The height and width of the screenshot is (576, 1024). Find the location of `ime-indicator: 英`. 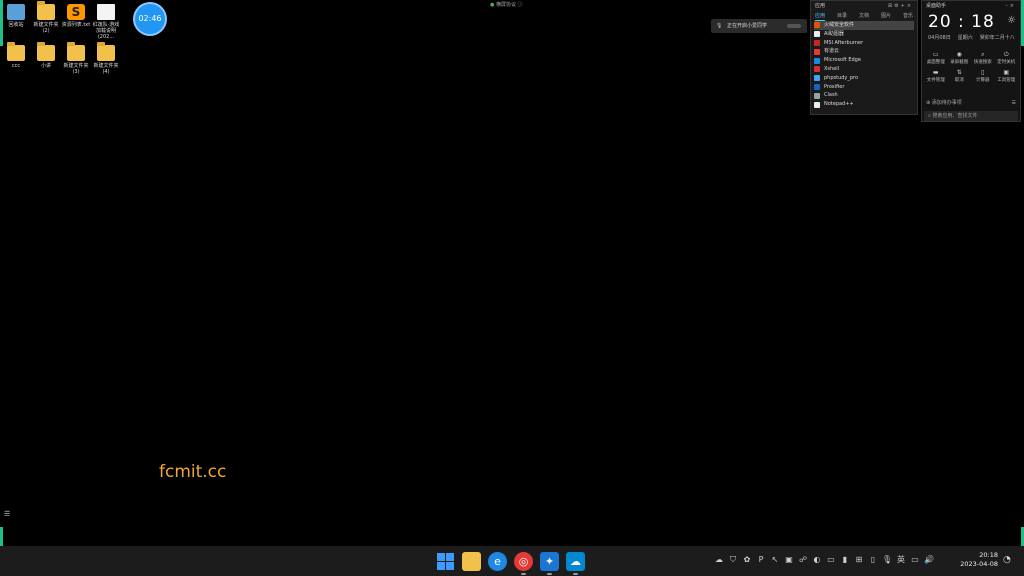

ime-indicator: 英 is located at coordinates (901, 560).